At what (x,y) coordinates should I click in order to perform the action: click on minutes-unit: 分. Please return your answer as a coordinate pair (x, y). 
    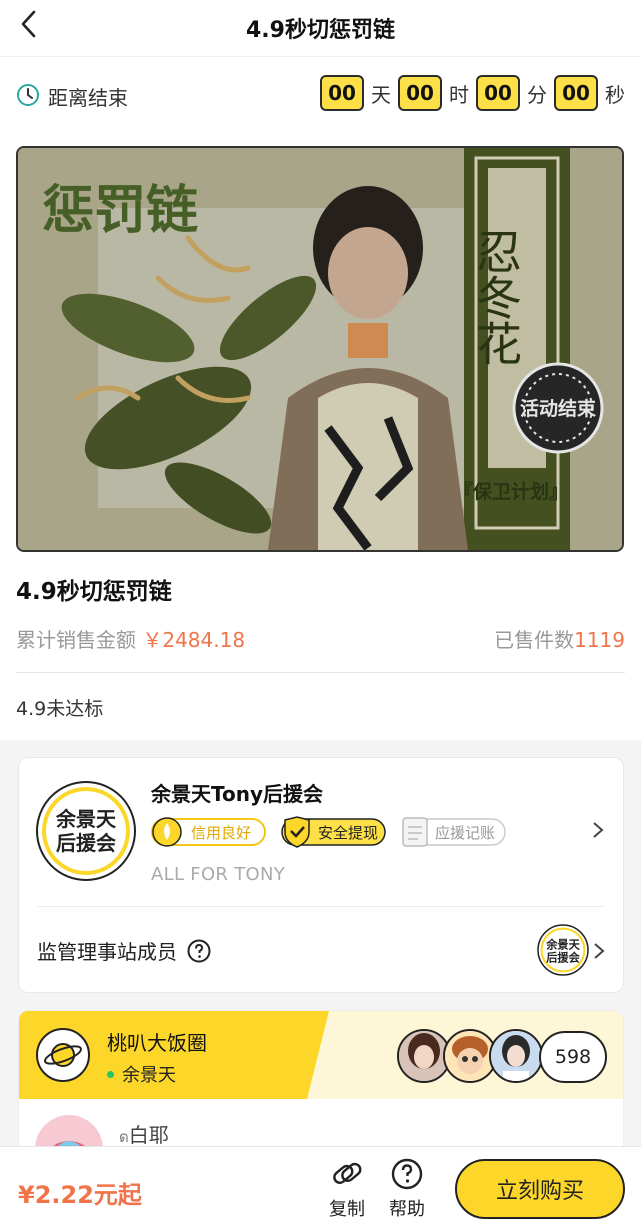
    Looking at the image, I should click on (537, 94).